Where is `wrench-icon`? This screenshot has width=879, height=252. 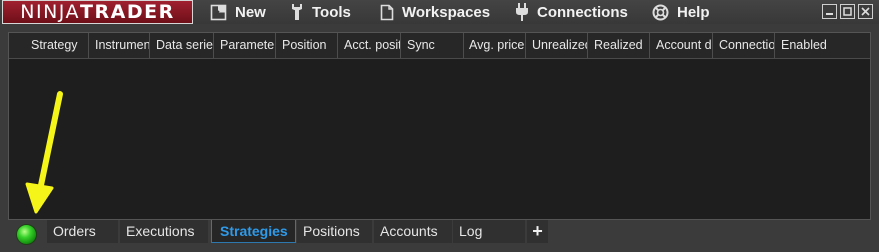
wrench-icon is located at coordinates (297, 12).